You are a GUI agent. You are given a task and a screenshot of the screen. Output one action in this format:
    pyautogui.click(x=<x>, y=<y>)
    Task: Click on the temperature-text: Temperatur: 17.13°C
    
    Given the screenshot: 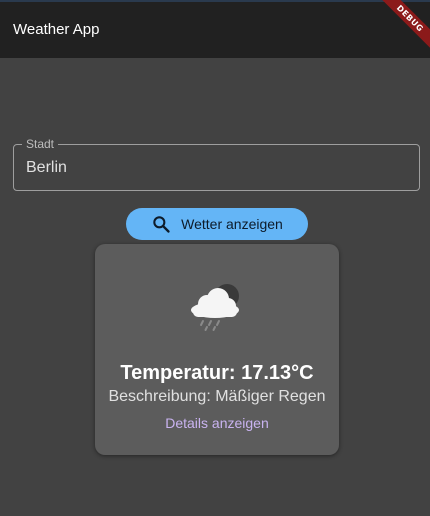 What is the action you would take?
    pyautogui.click(x=217, y=373)
    